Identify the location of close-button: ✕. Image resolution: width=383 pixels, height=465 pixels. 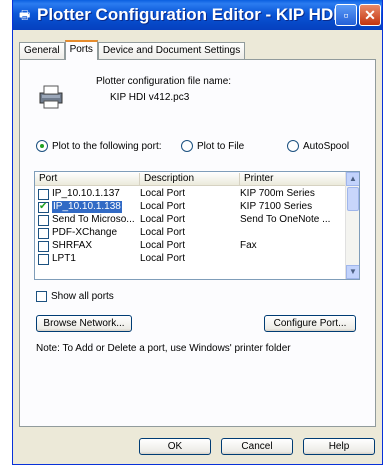
(370, 15).